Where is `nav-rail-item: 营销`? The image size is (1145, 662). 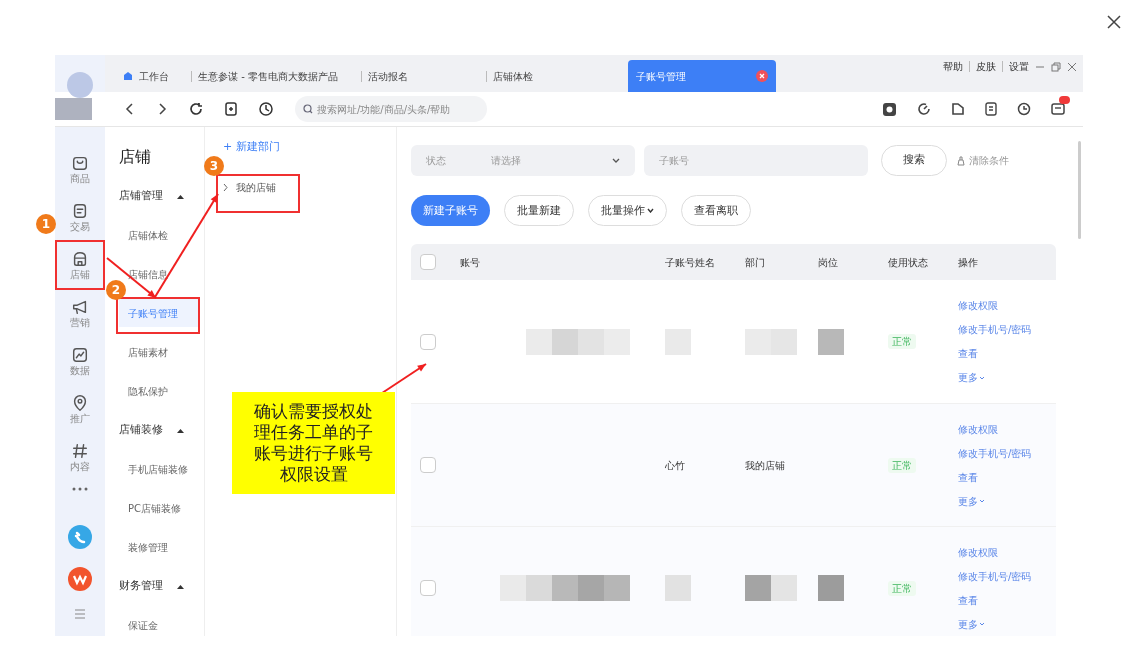
nav-rail-item: 营销 is located at coordinates (80, 313).